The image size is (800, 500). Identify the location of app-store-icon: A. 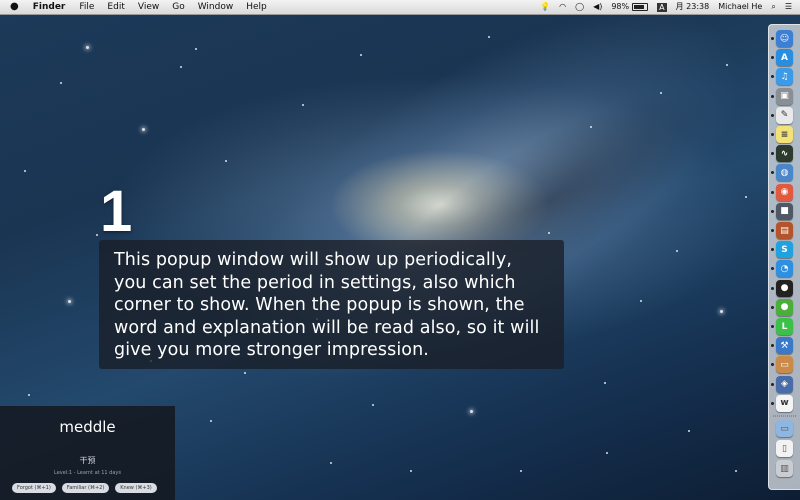
(784, 58).